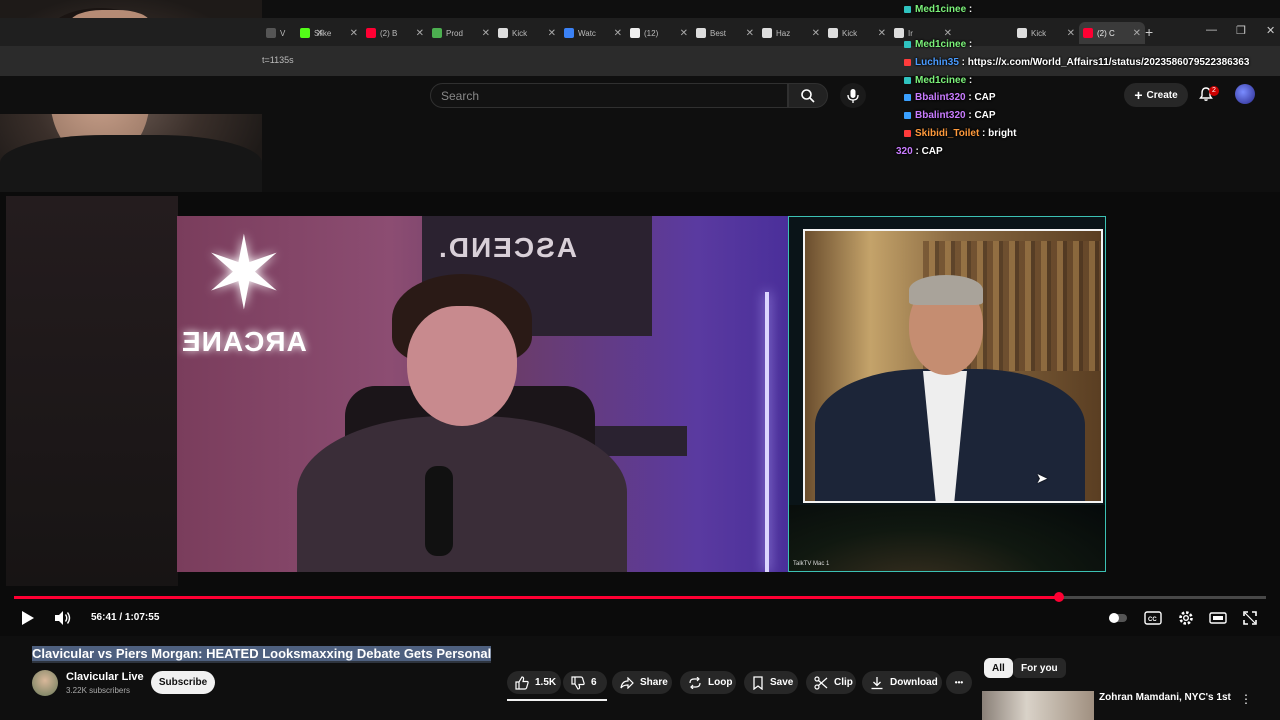 Image resolution: width=1280 pixels, height=720 pixels. I want to click on browser-tab-label: Slike, so click(323, 33).